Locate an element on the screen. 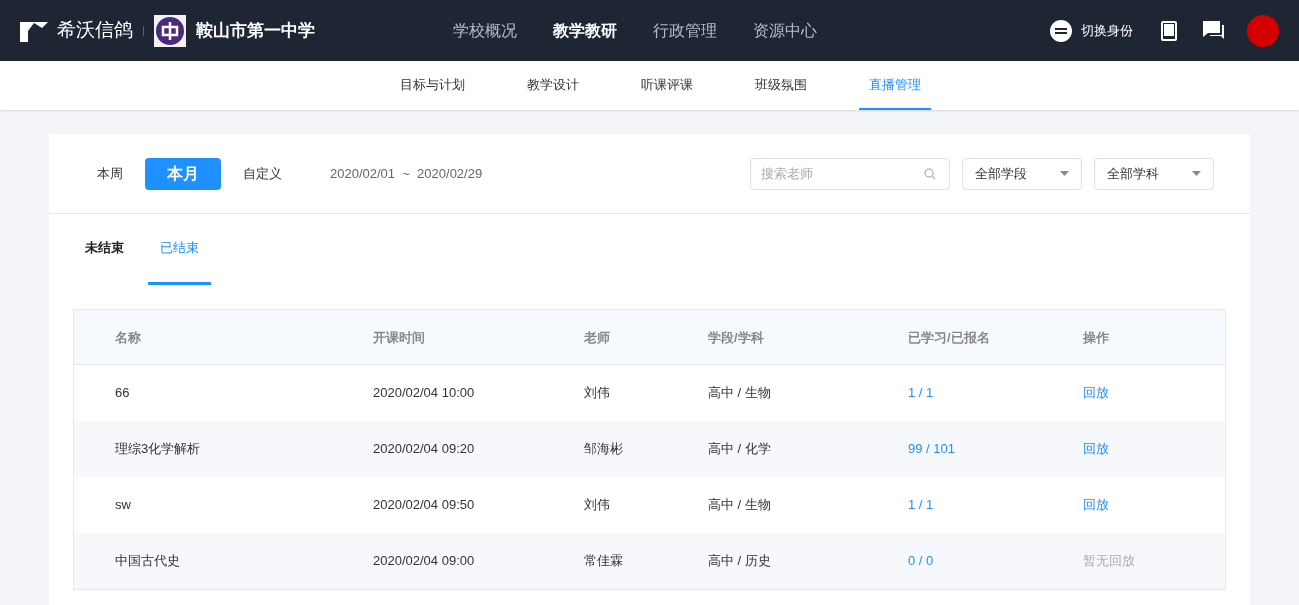  switch-identity-button: 切换身份 is located at coordinates (1107, 30).